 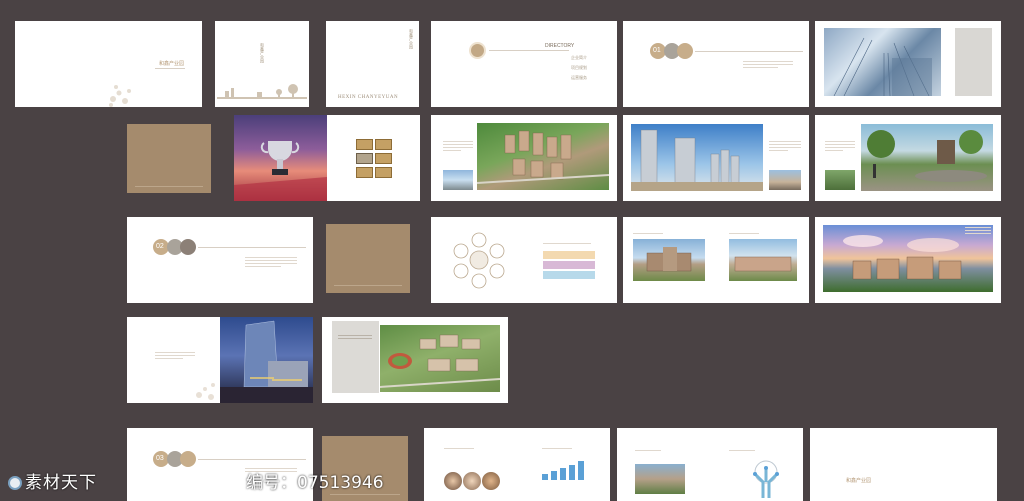 What do you see at coordinates (15, 483) in the screenshot?
I see `site-logo-icon` at bounding box center [15, 483].